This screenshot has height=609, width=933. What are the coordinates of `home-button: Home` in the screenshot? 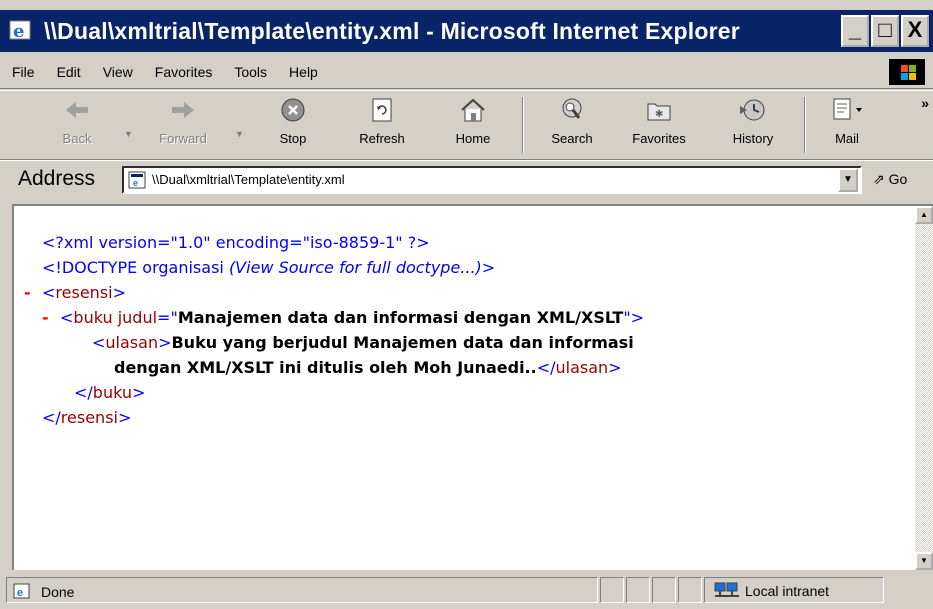 It's located at (473, 125).